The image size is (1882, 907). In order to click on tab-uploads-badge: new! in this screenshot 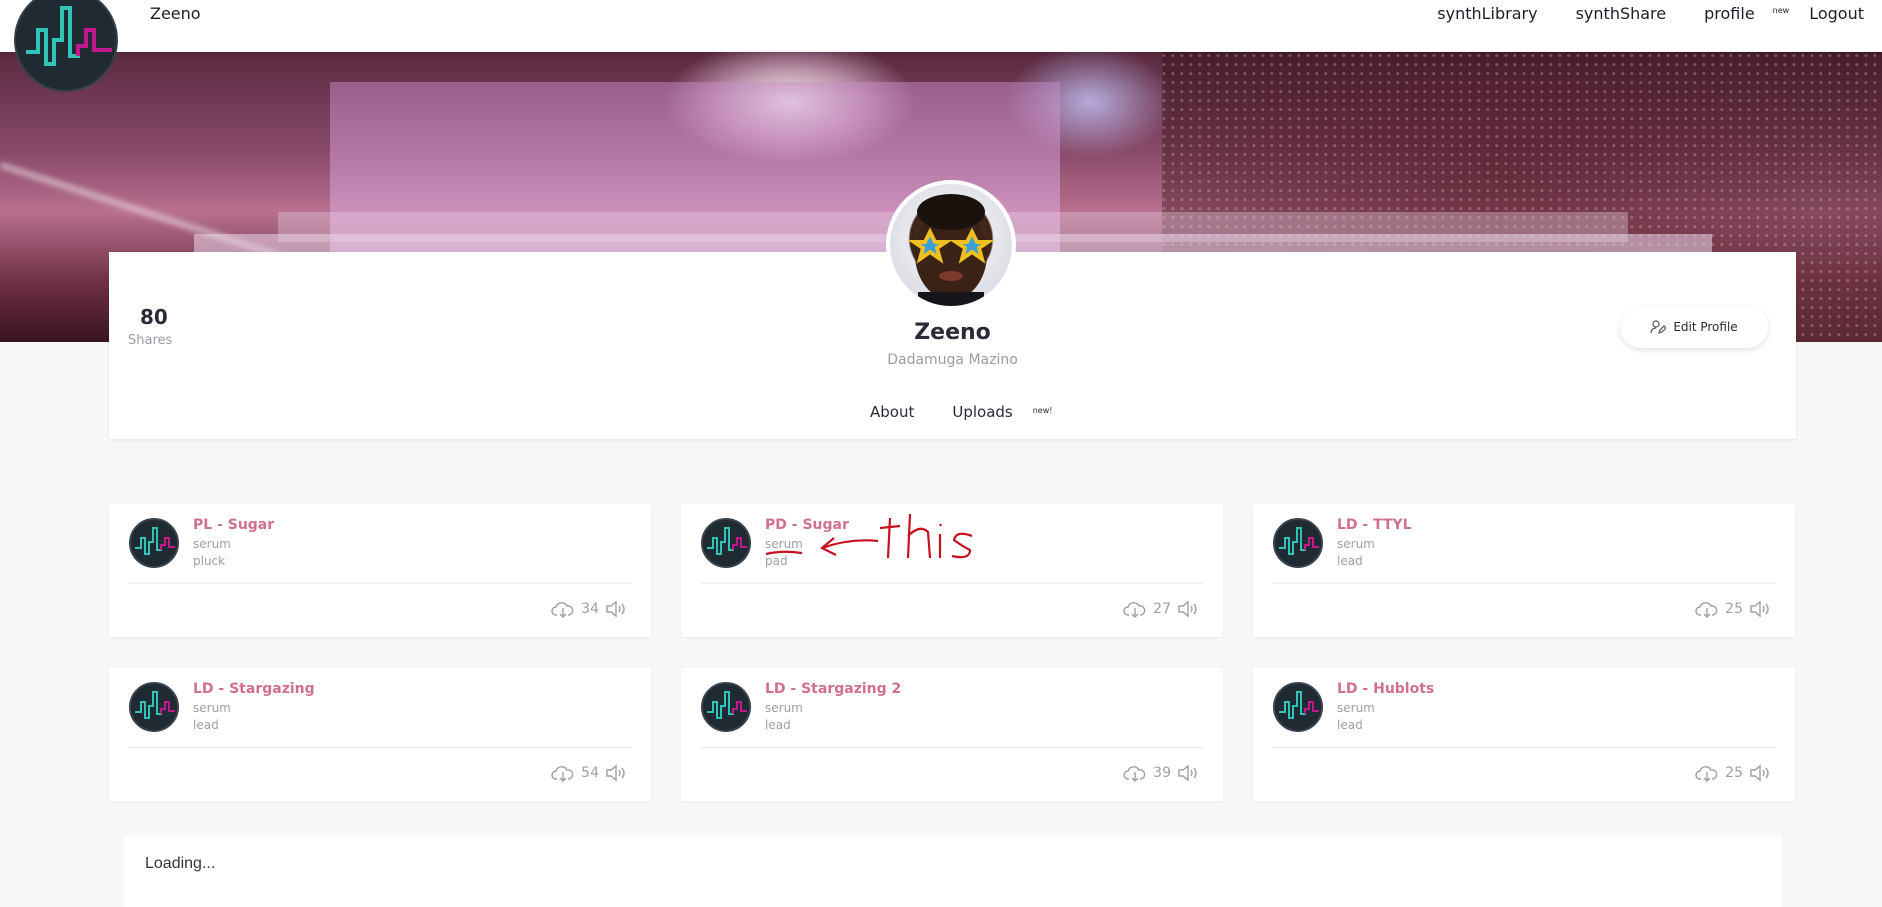, I will do `click(1042, 410)`.